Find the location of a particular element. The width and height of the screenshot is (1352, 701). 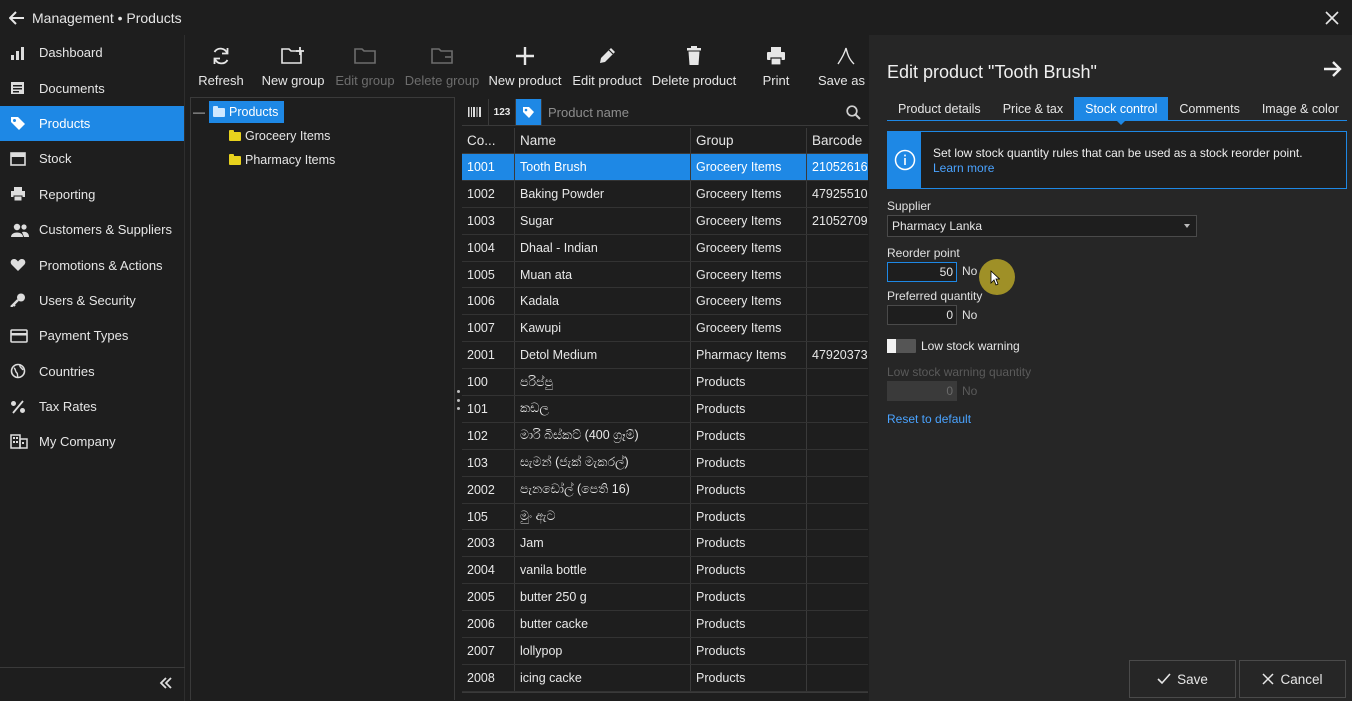

sidebar-item-countries: Countries is located at coordinates (92, 371).